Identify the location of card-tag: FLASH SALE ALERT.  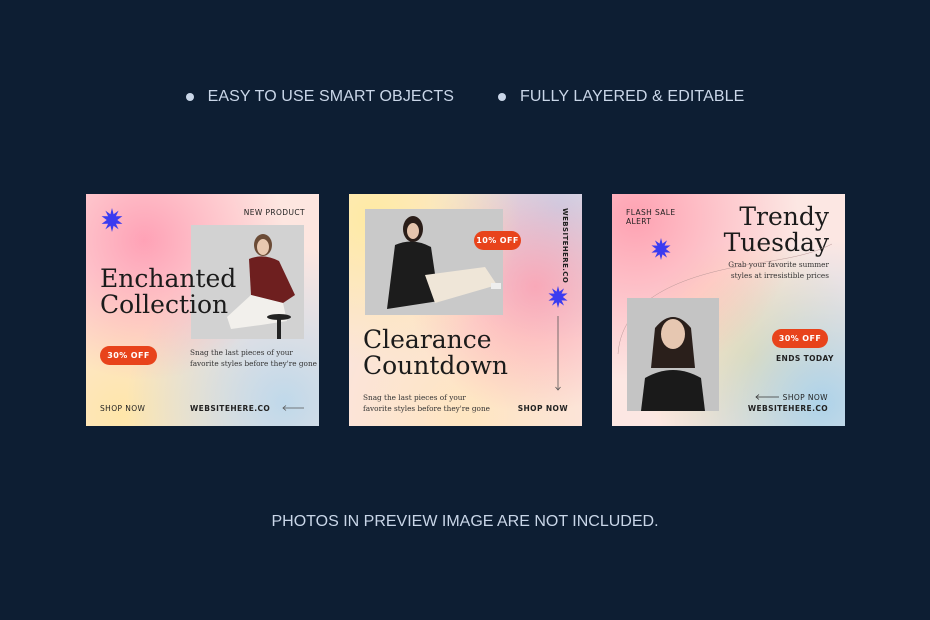
(651, 217).